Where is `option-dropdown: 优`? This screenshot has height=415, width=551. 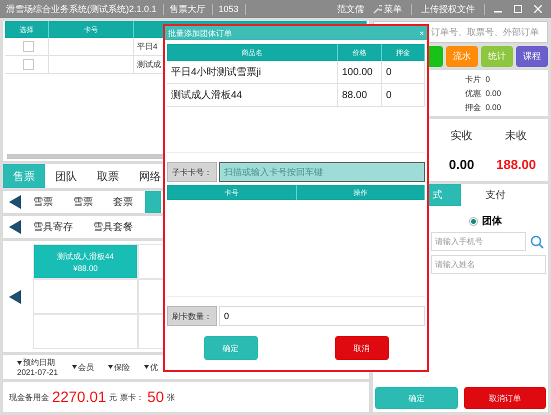
option-dropdown: 优 is located at coordinates (154, 367).